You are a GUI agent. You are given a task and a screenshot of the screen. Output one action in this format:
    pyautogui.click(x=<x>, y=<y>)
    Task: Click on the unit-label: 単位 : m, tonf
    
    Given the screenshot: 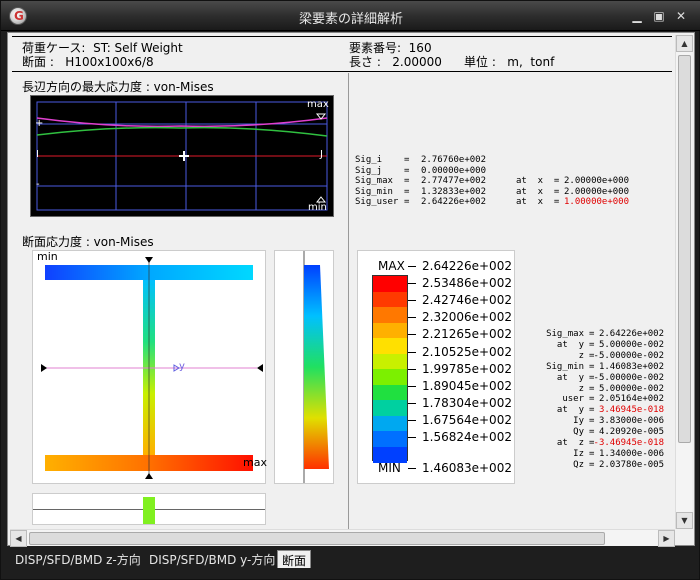 What is the action you would take?
    pyautogui.click(x=509, y=62)
    